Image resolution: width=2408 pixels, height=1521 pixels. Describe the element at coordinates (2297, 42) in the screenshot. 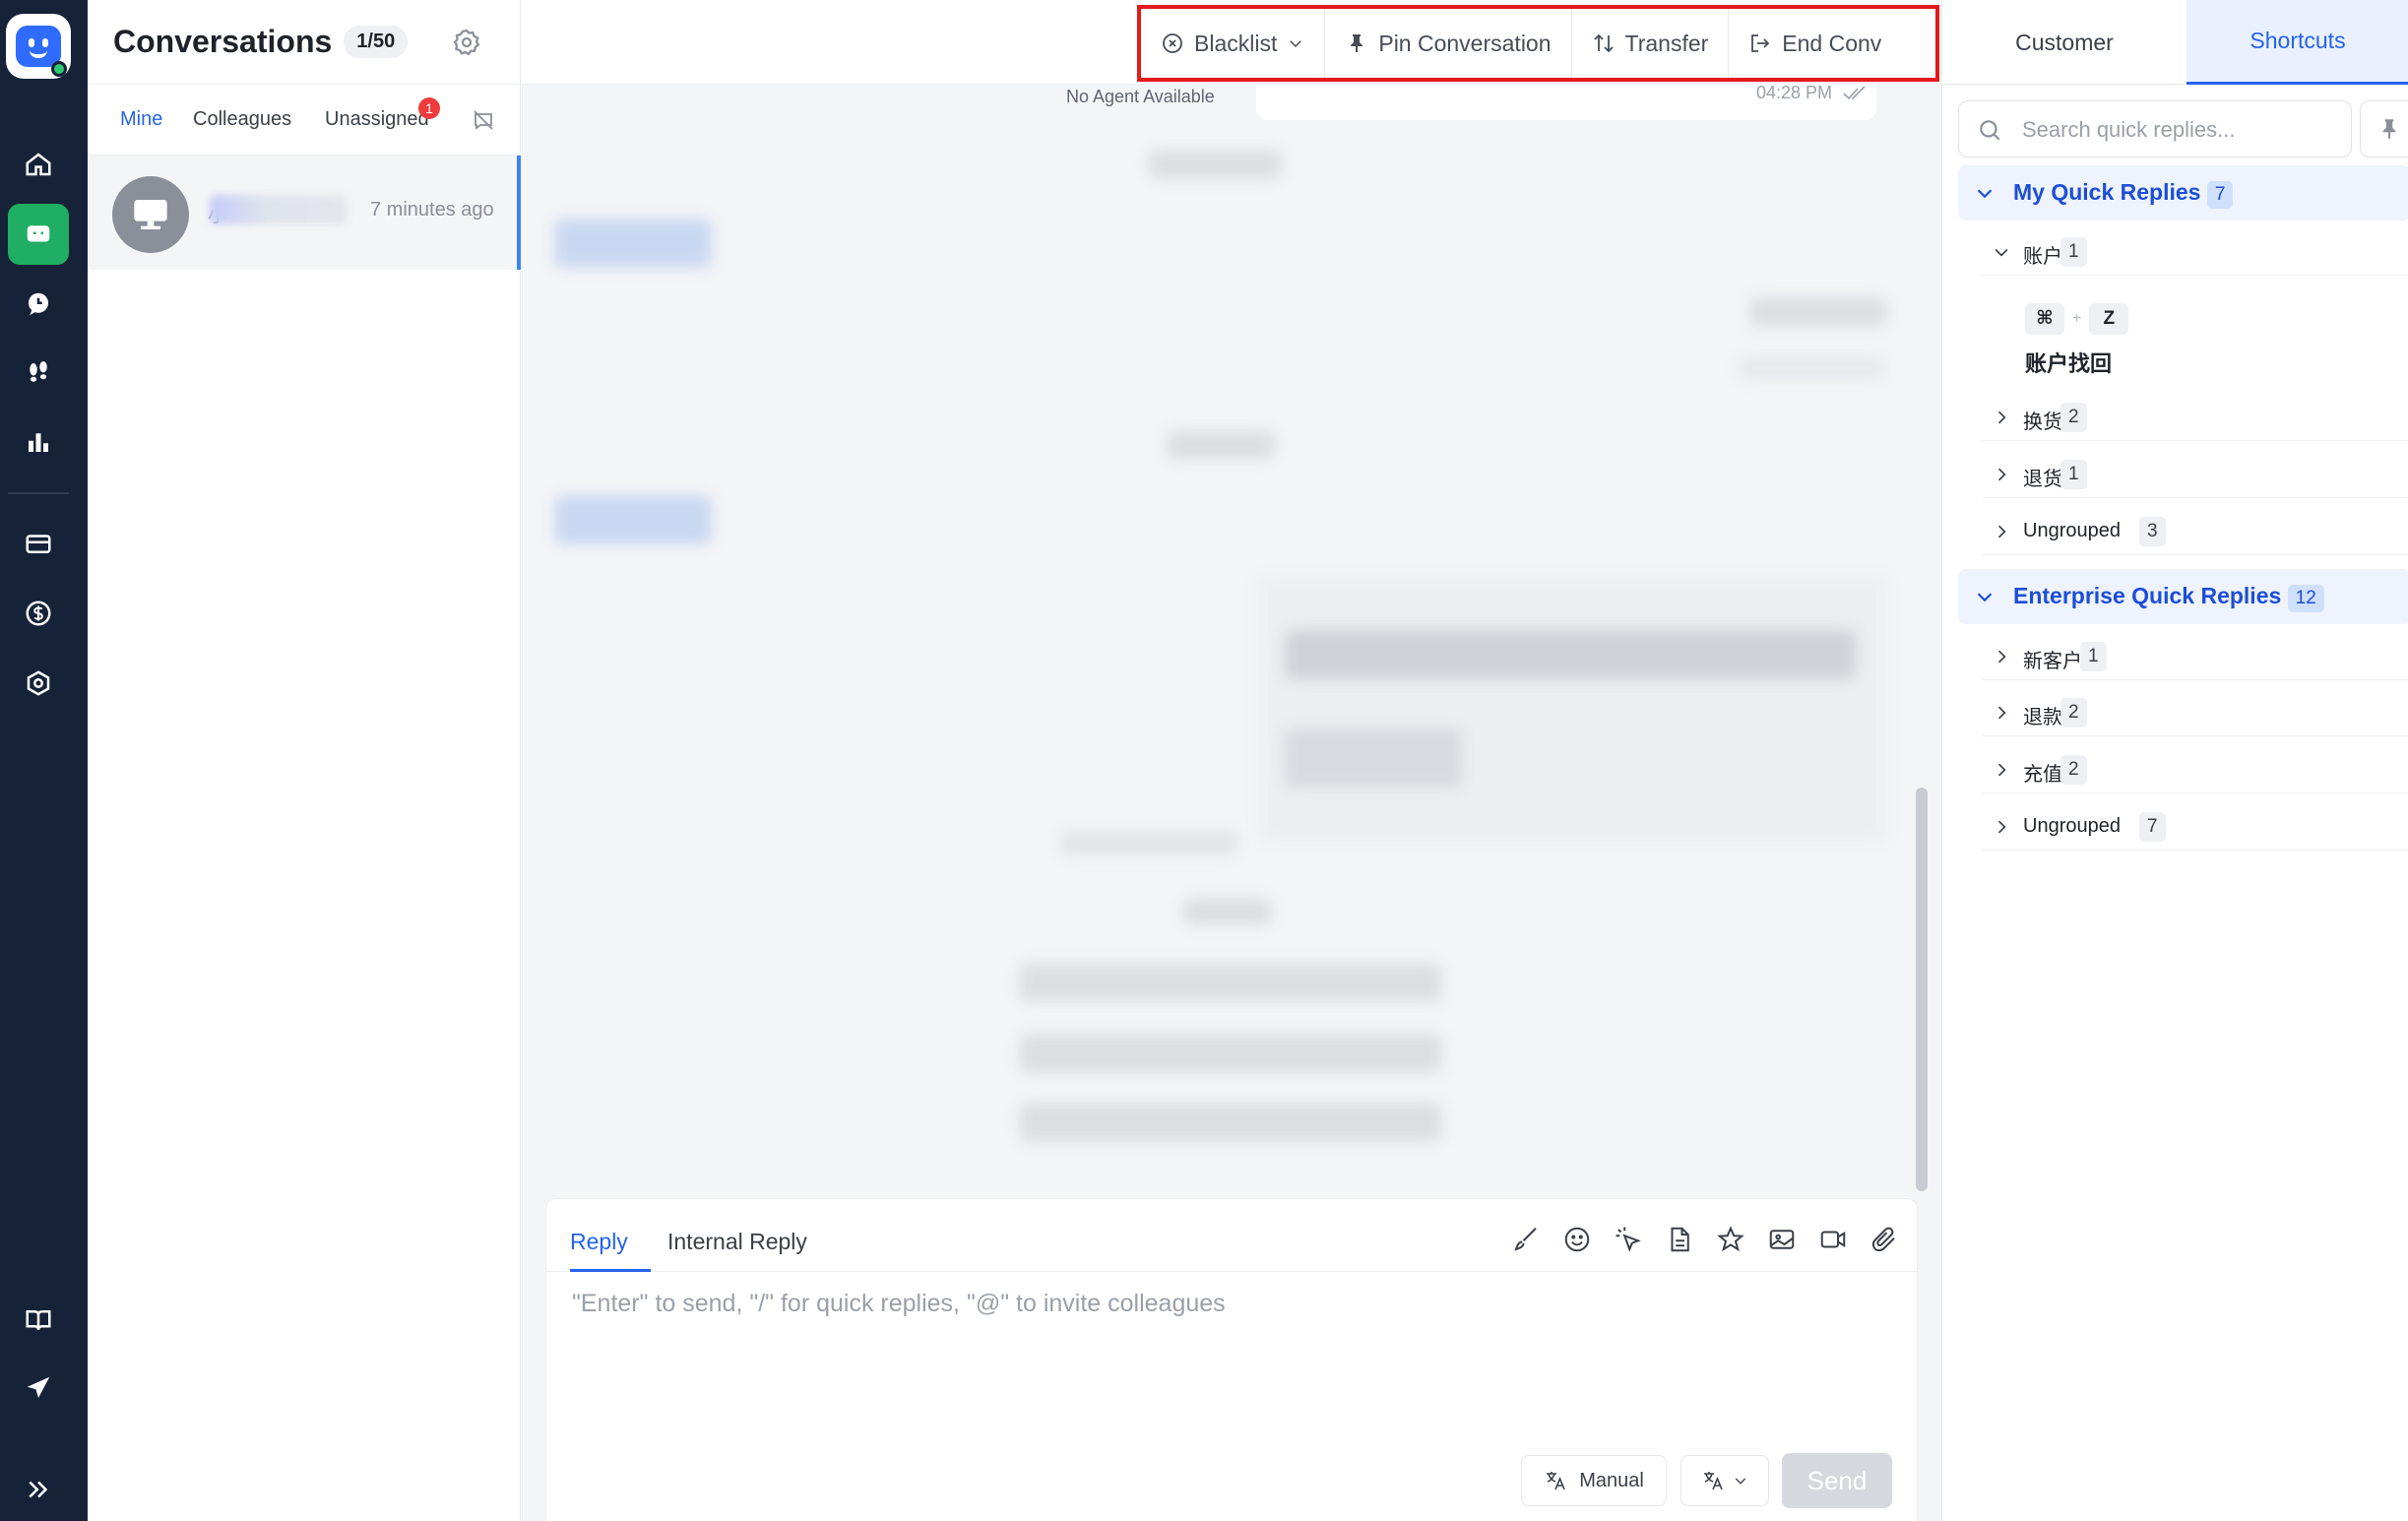

I see `tab-shortcuts: Shortcuts` at that location.